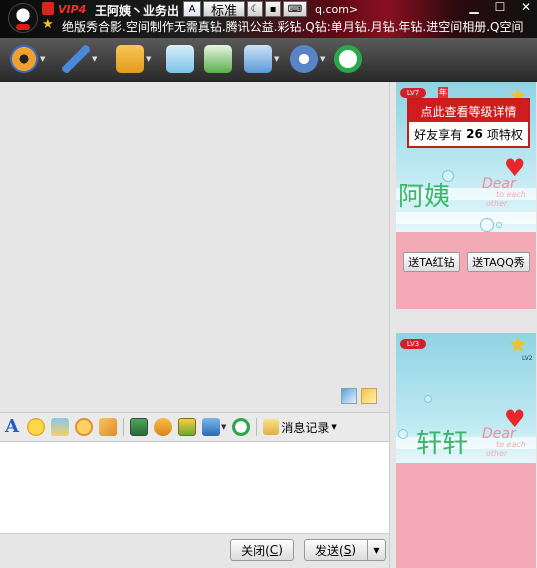 The height and width of the screenshot is (568, 537). I want to click on stripe-decoration, so click(466, 218).